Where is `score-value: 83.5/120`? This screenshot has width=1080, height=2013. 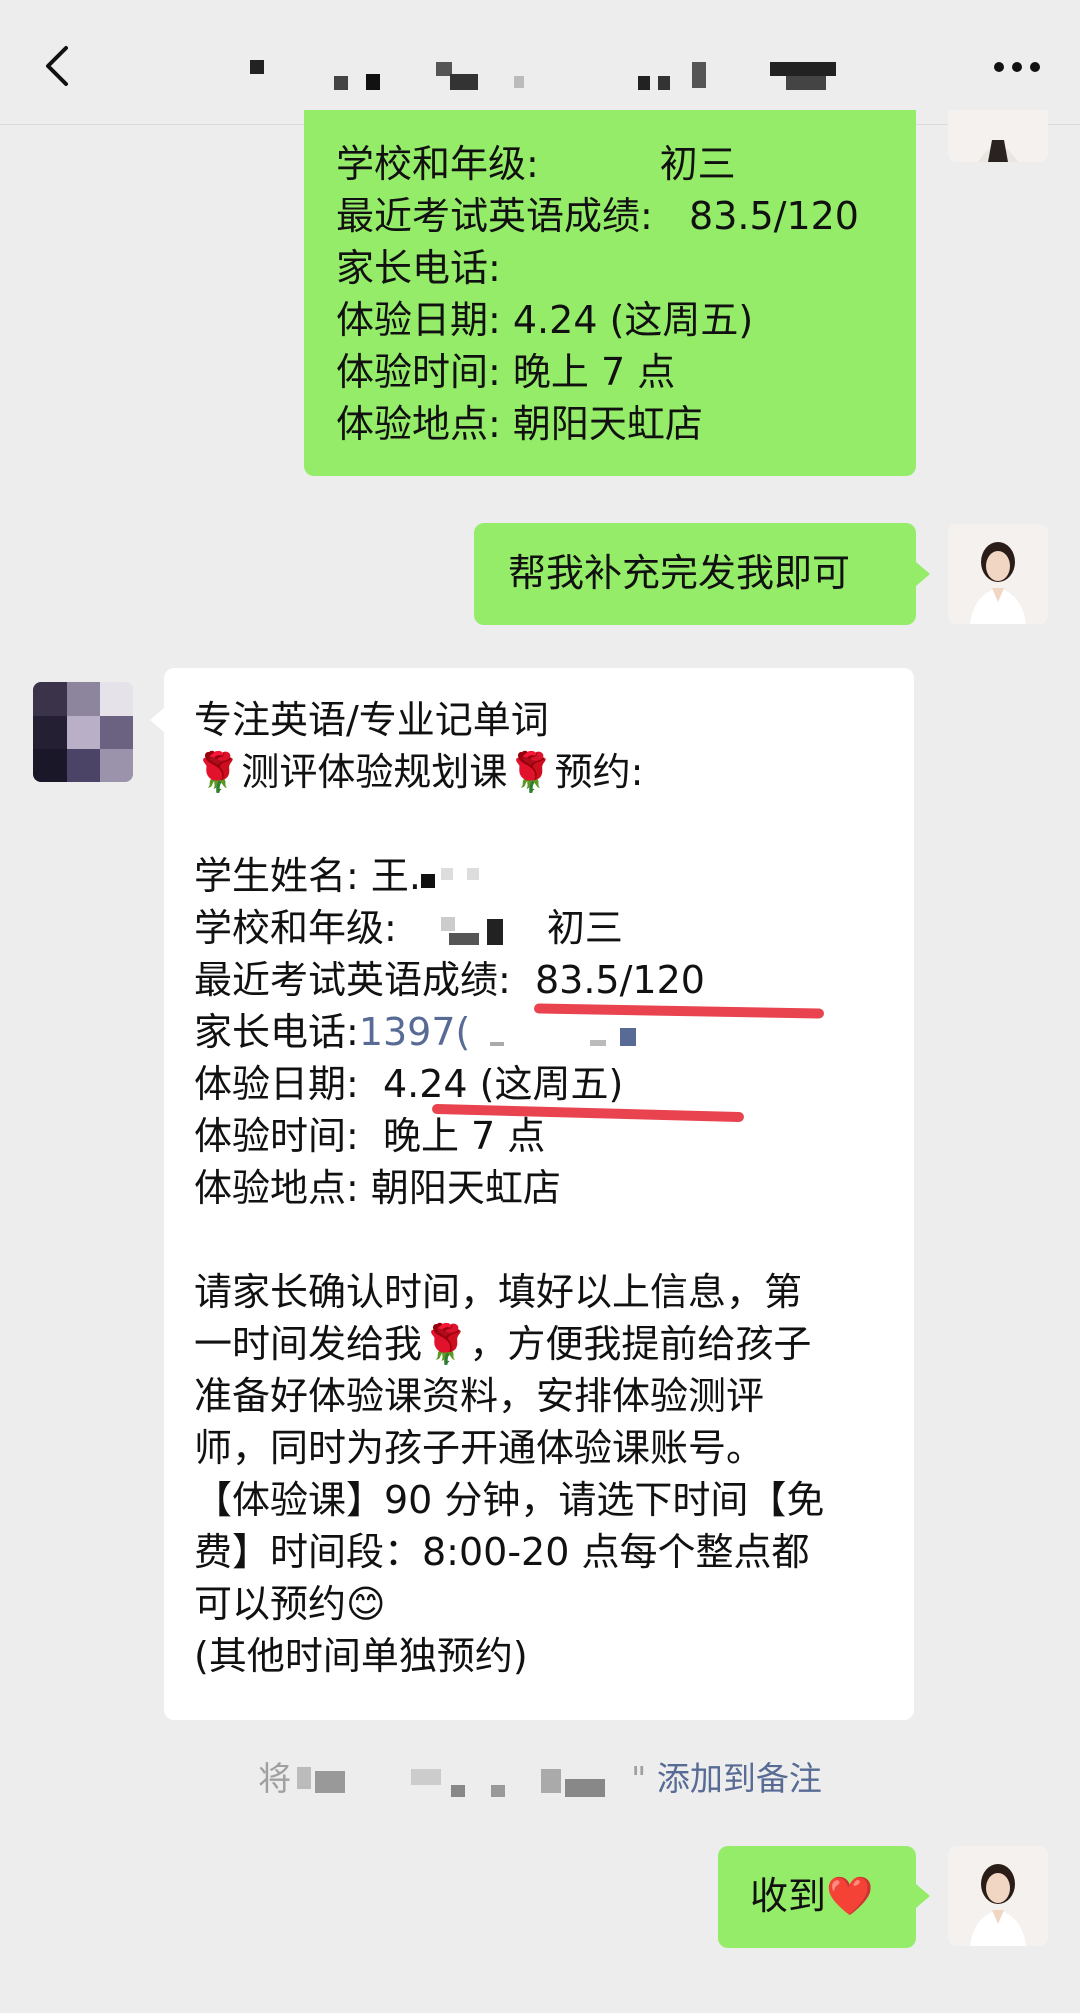 score-value: 83.5/120 is located at coordinates (619, 980).